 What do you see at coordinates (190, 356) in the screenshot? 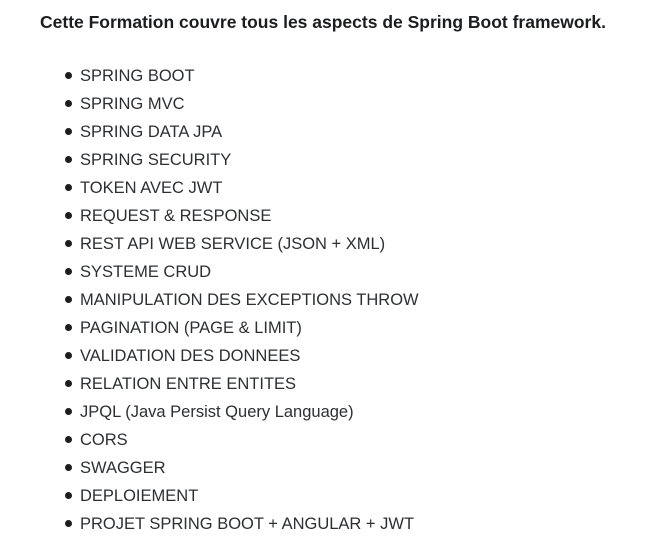
I see `list-item-label: VALIDATION DES DONNEES` at bounding box center [190, 356].